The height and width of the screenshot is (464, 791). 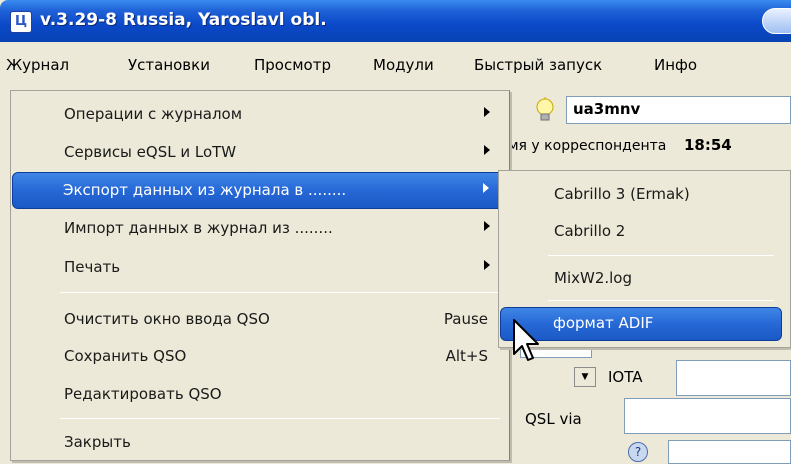 I want to click on dropdown-arrow-button: ▼, so click(x=585, y=377).